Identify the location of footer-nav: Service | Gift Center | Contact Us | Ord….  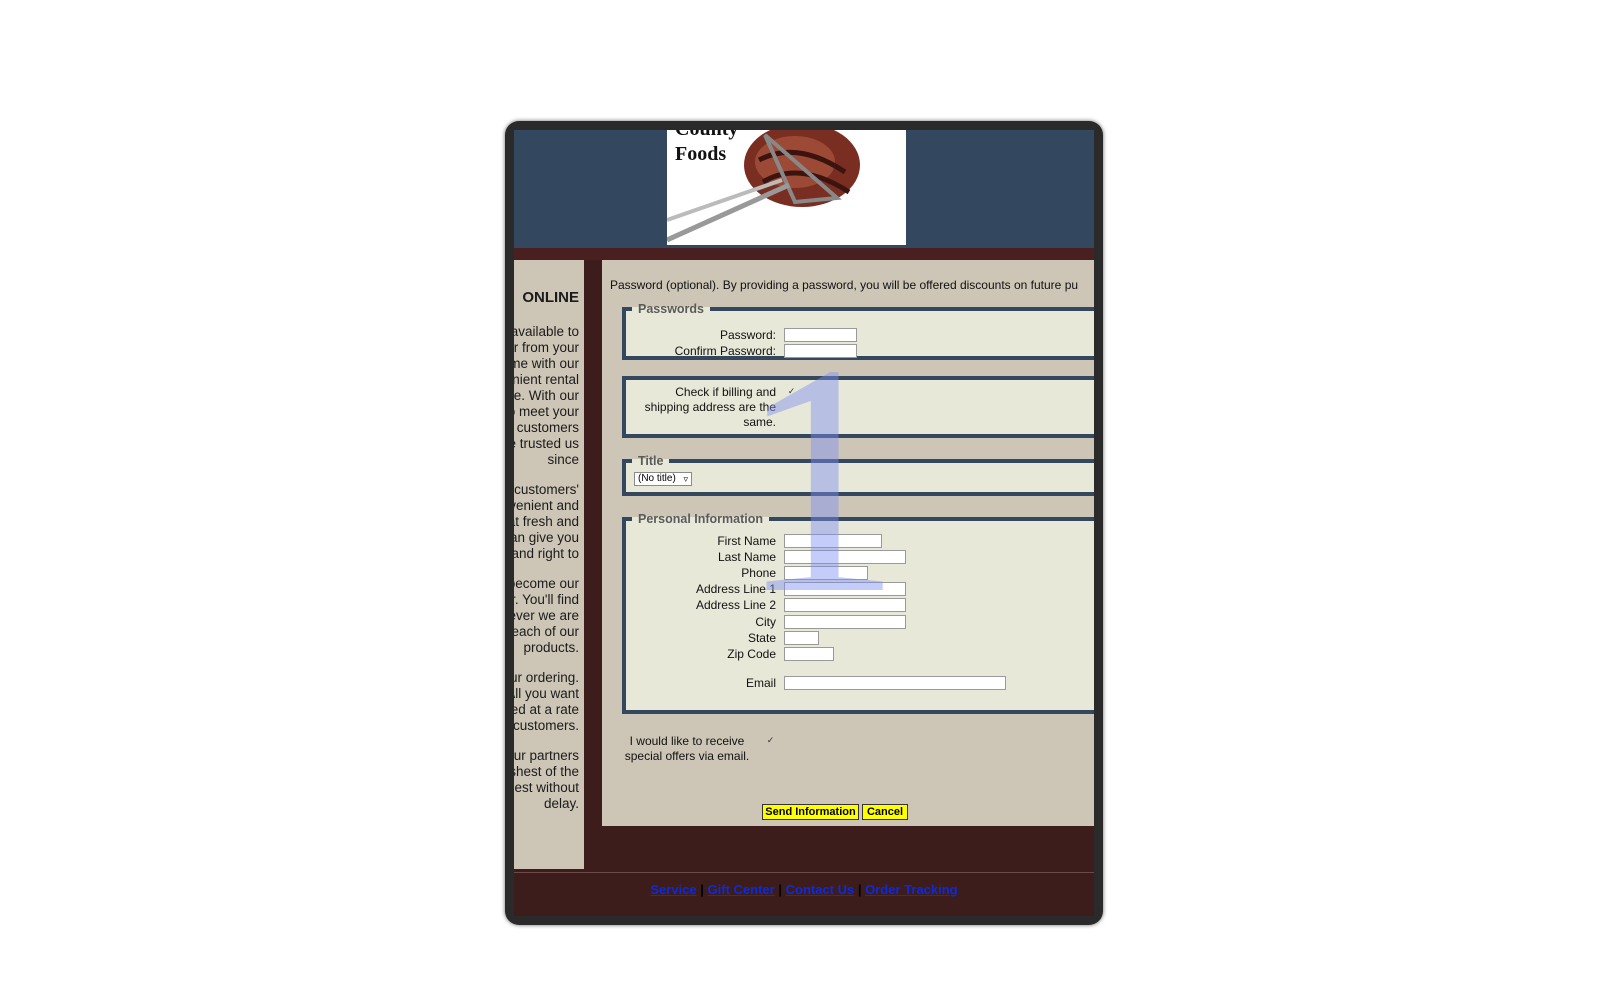
(804, 889).